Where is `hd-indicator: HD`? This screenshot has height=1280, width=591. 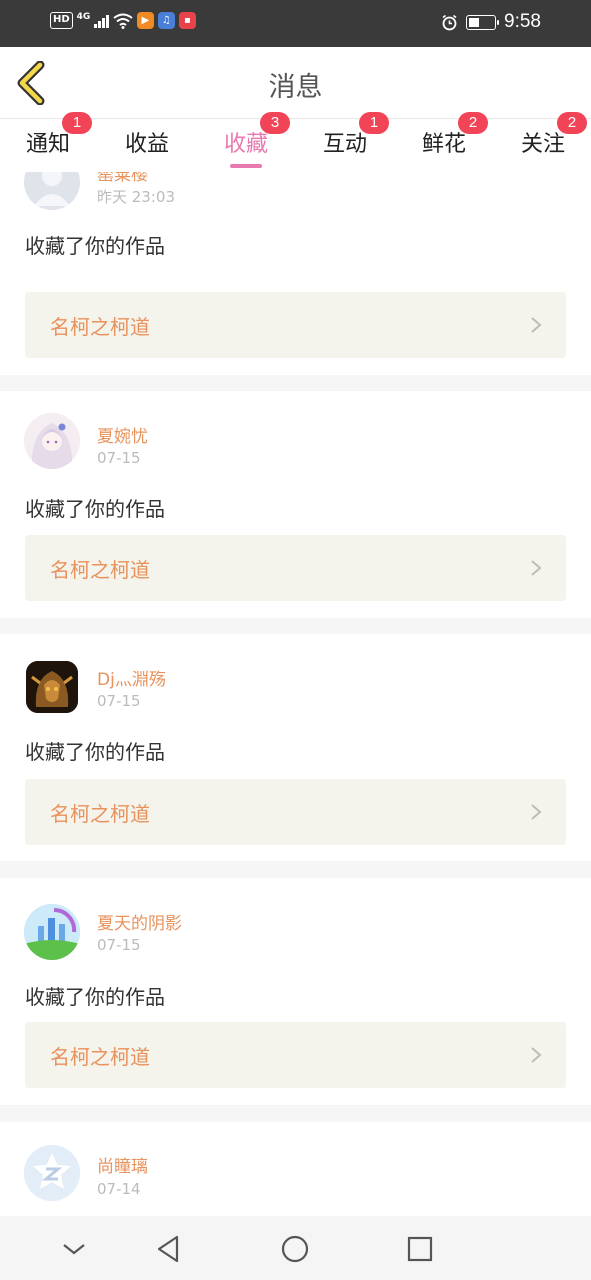
hd-indicator: HD is located at coordinates (61, 20).